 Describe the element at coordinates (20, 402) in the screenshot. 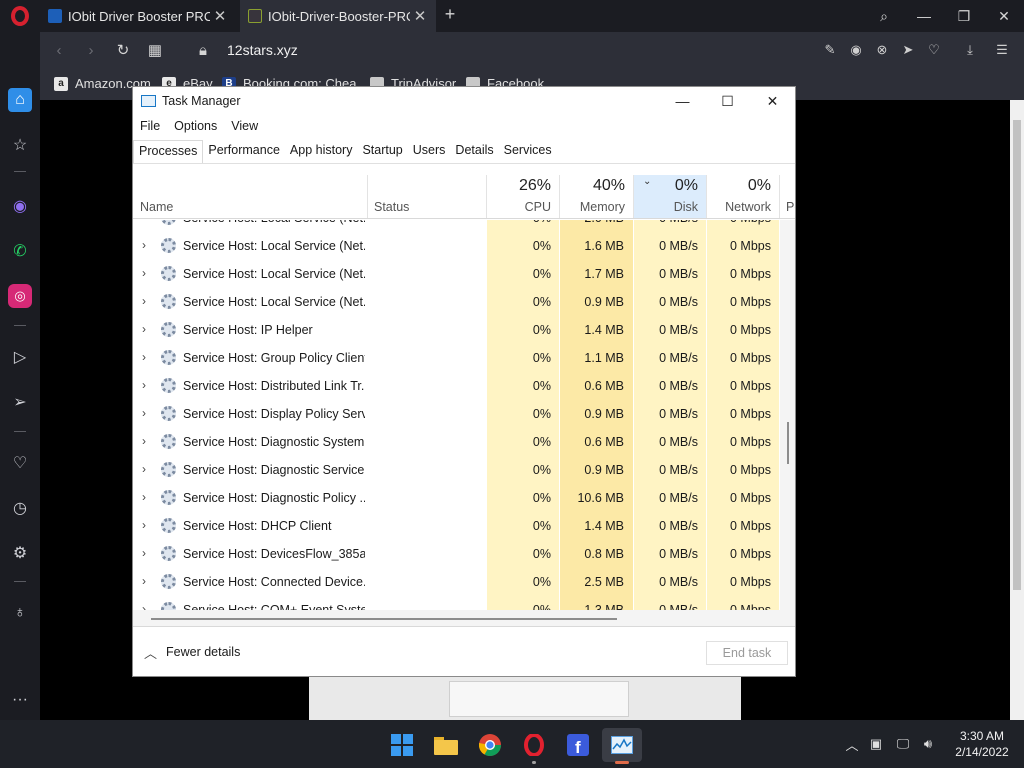

I see `send-icon: ➢` at that location.